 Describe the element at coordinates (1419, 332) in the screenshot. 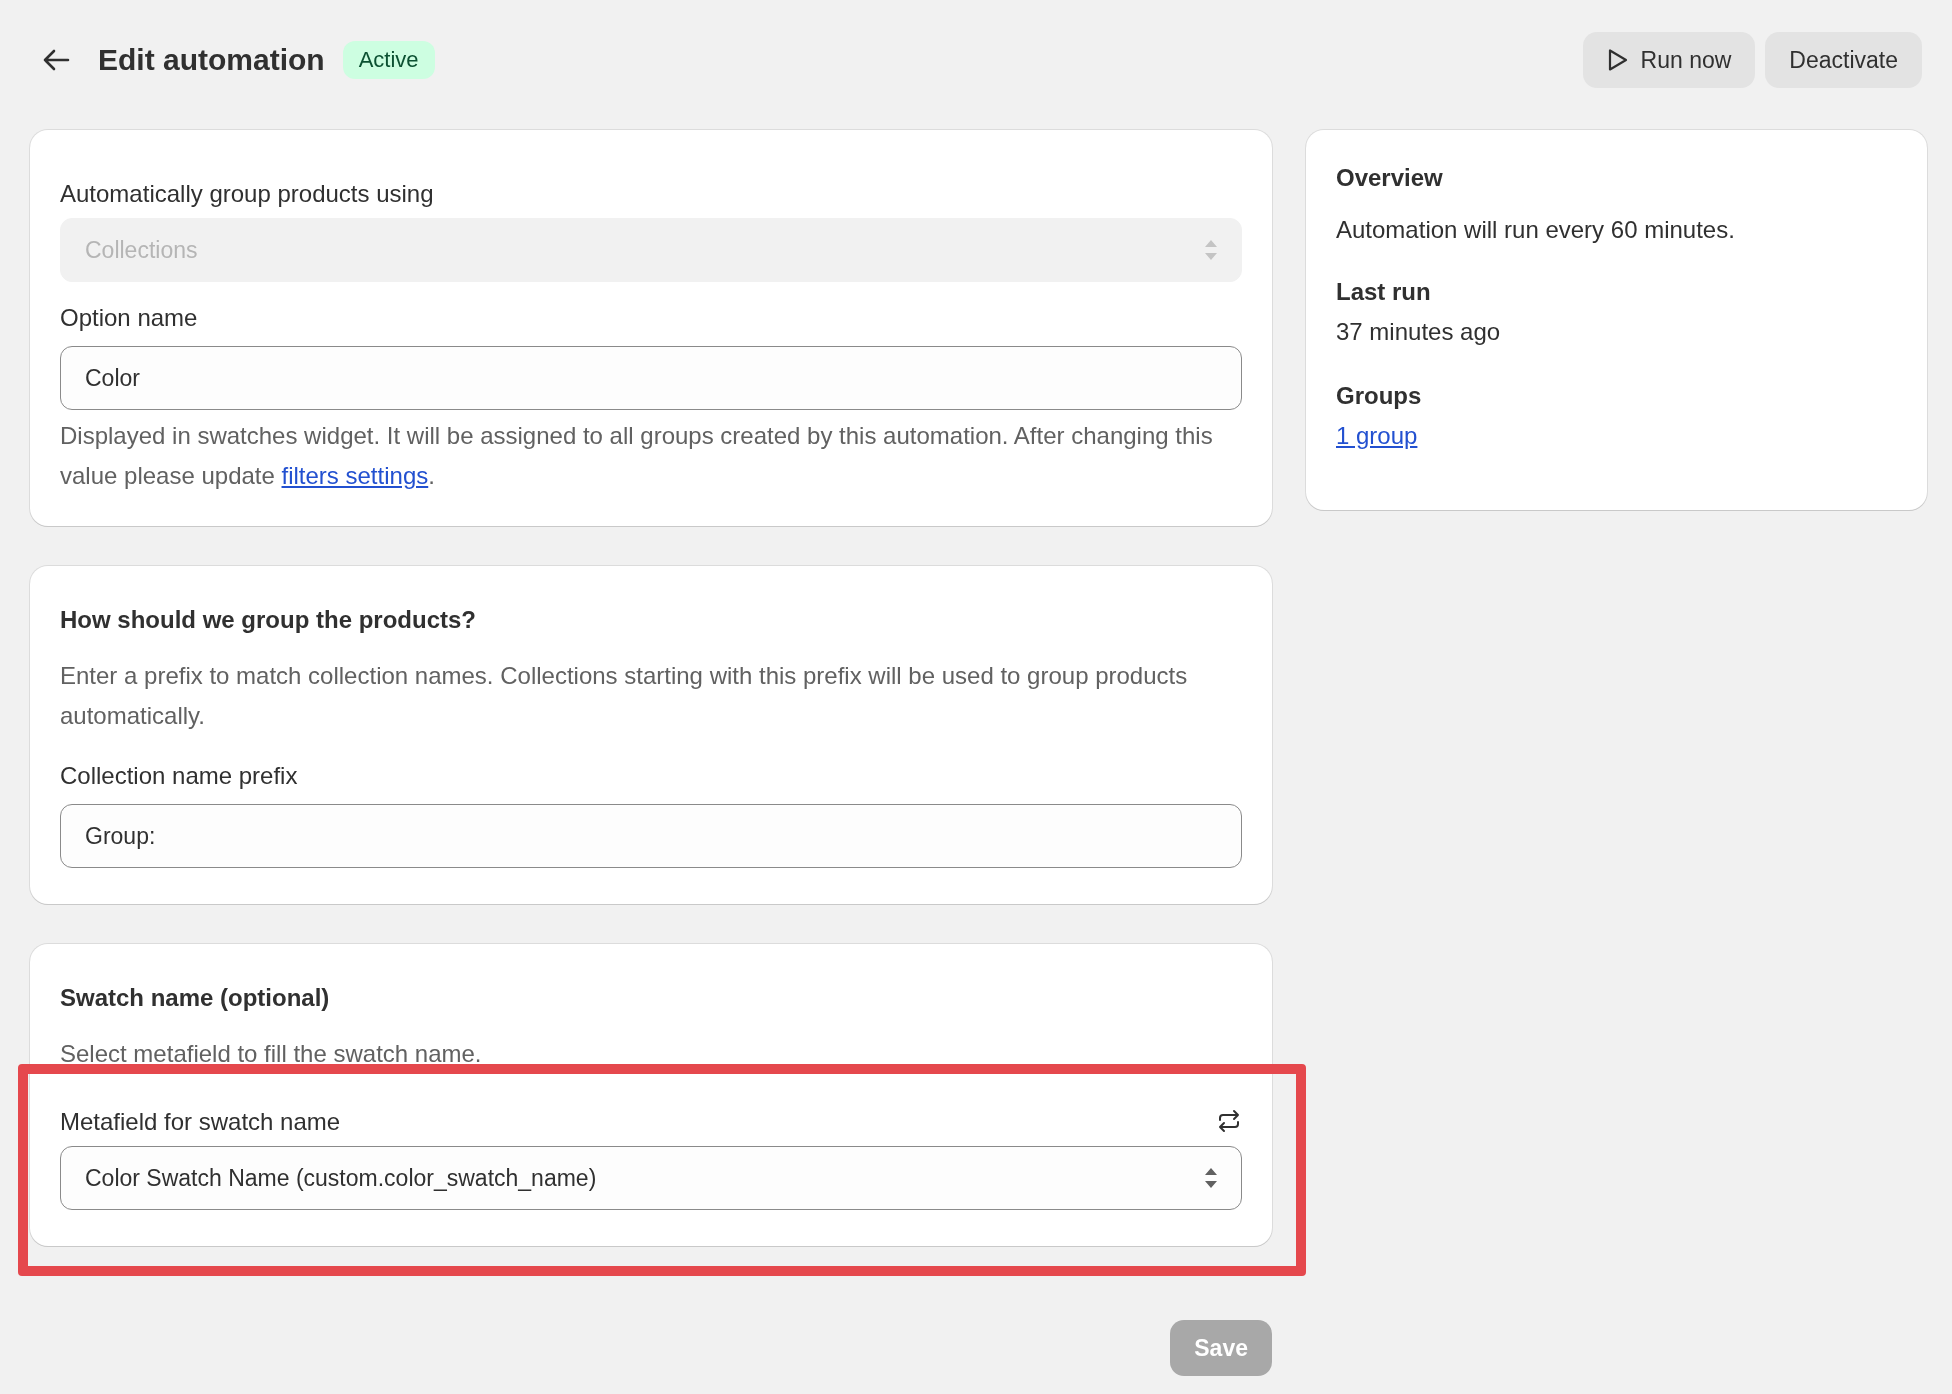

I see `last-run-text: 37 minutes ago` at that location.